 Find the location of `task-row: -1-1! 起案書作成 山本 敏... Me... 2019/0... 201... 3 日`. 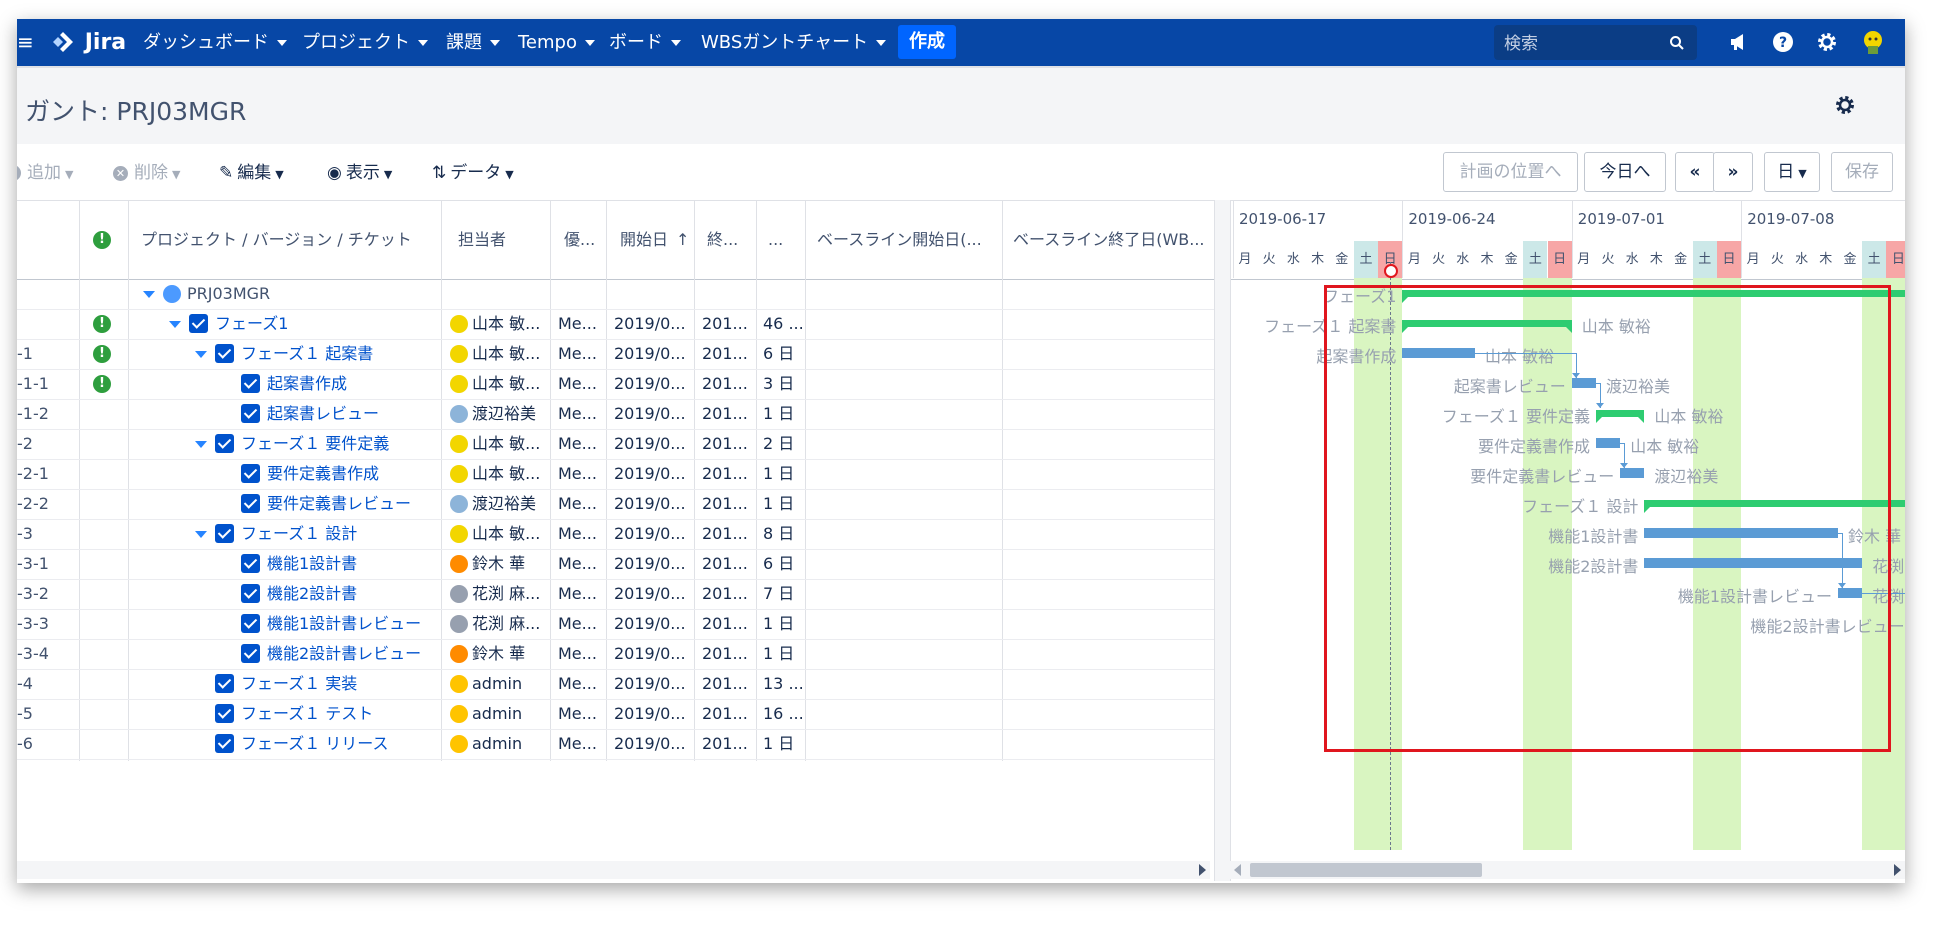

task-row: -1-1! 起案書作成 山本 敏... Me... 2019/0... 201... 3 日 is located at coordinates (616, 384).